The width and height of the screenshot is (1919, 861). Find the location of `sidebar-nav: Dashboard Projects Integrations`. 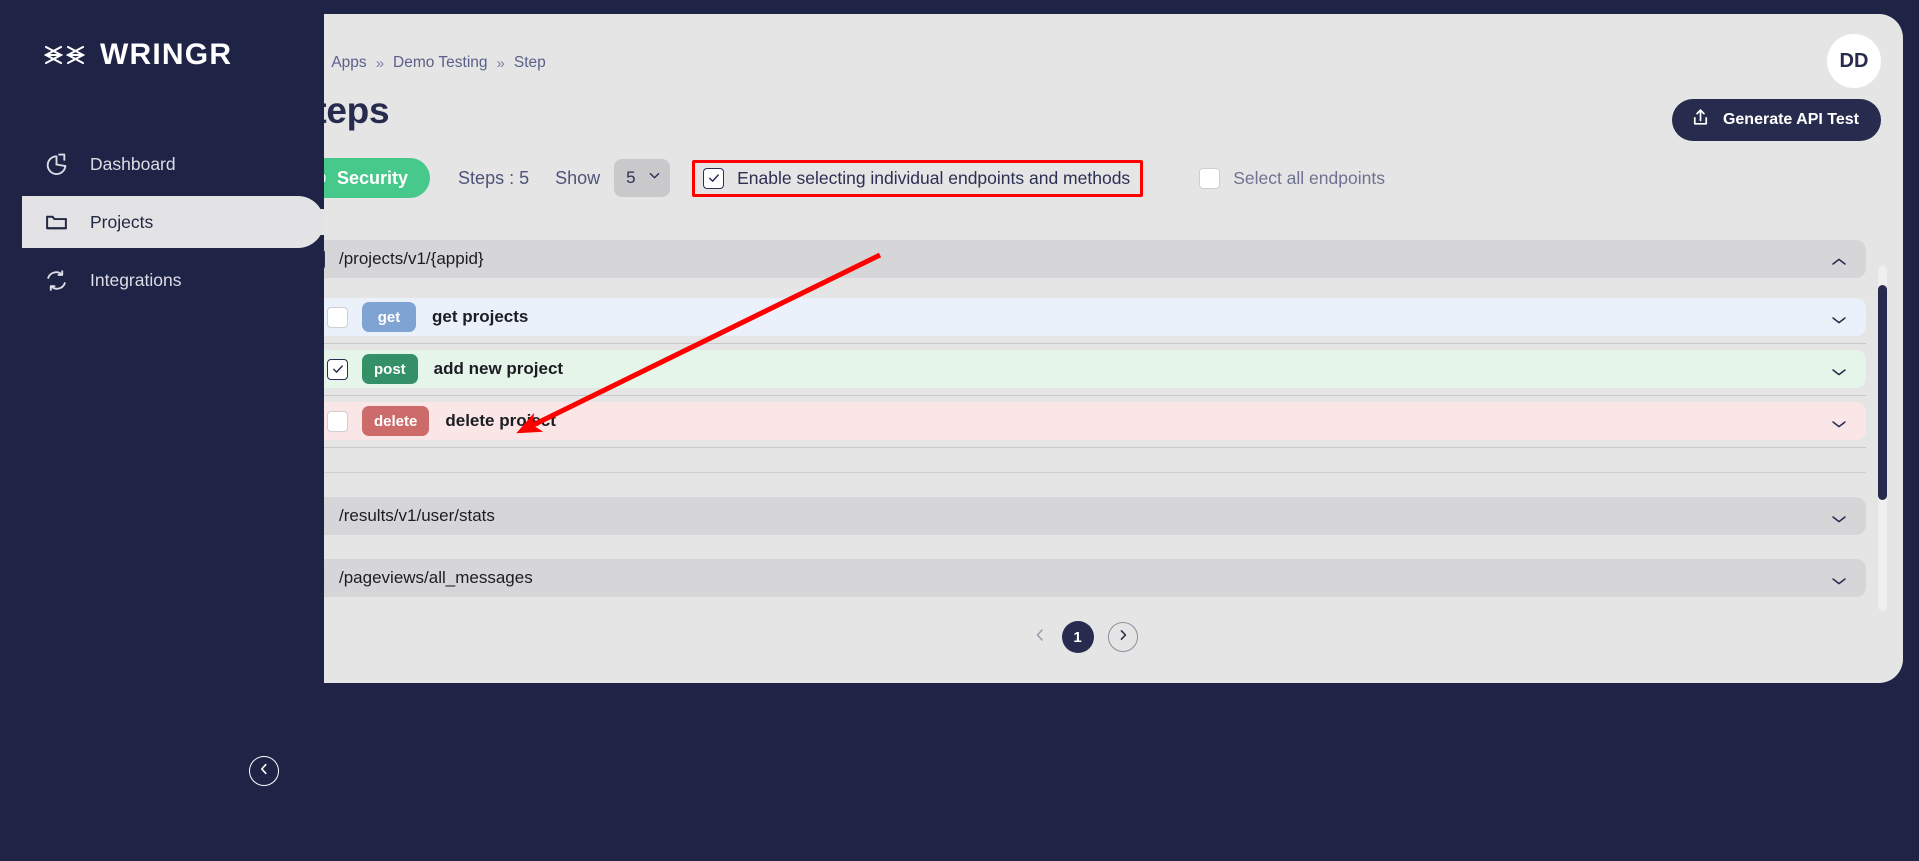

sidebar-nav: Dashboard Projects Integrations is located at coordinates (162, 222).